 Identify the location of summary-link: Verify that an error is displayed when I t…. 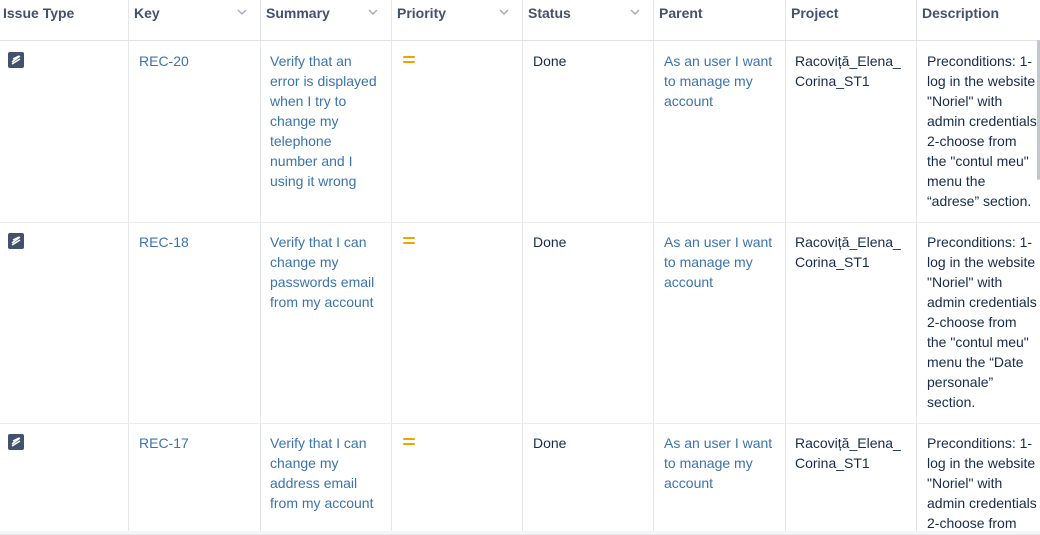
(323, 121).